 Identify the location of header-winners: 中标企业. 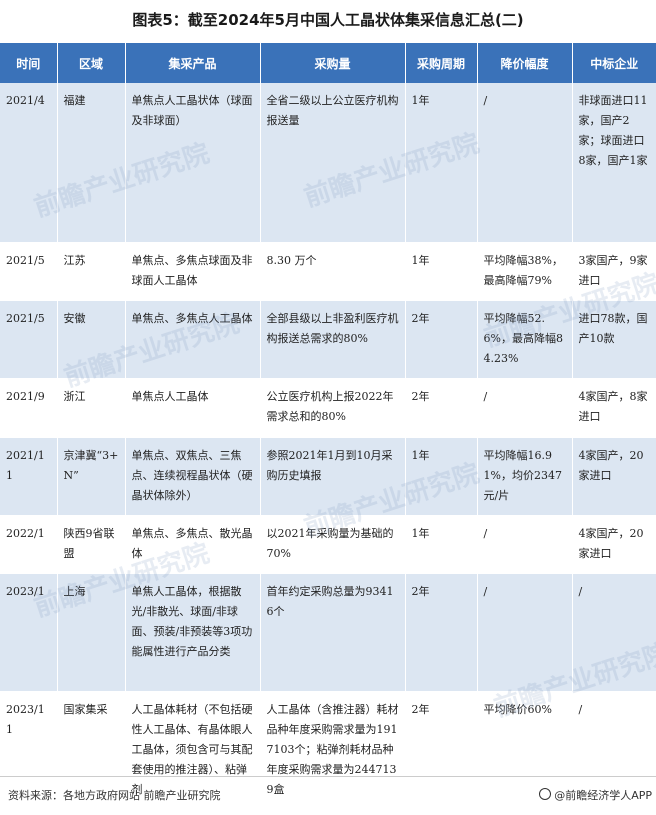
(614, 63).